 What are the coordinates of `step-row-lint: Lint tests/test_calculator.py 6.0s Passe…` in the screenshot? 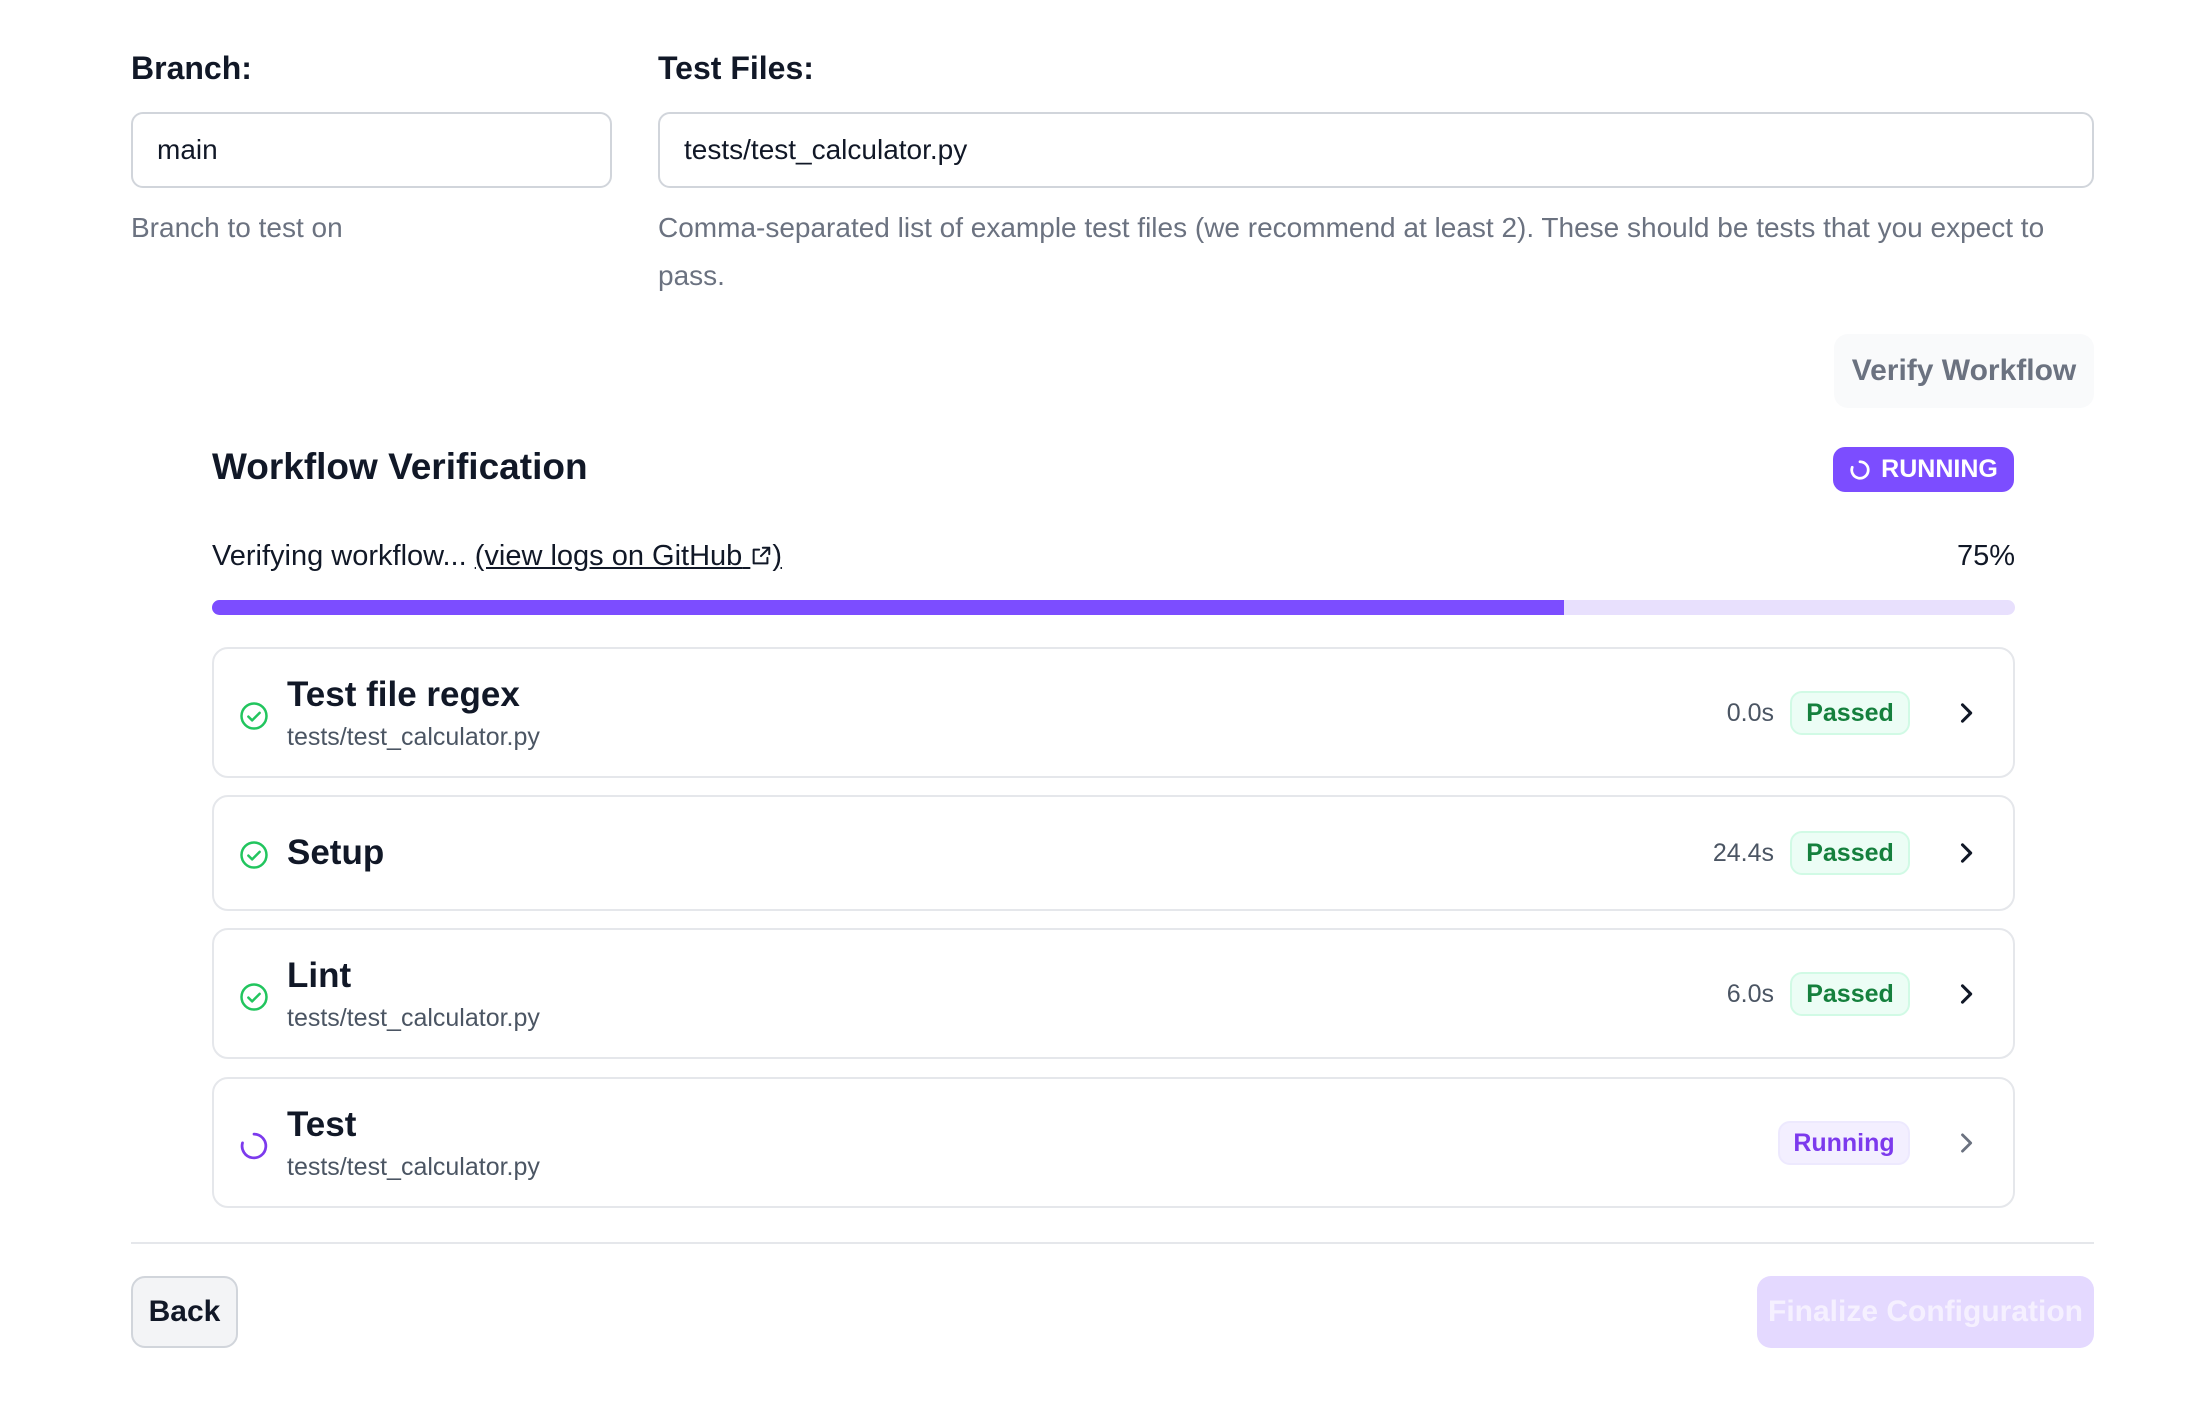 It's located at (1113, 993).